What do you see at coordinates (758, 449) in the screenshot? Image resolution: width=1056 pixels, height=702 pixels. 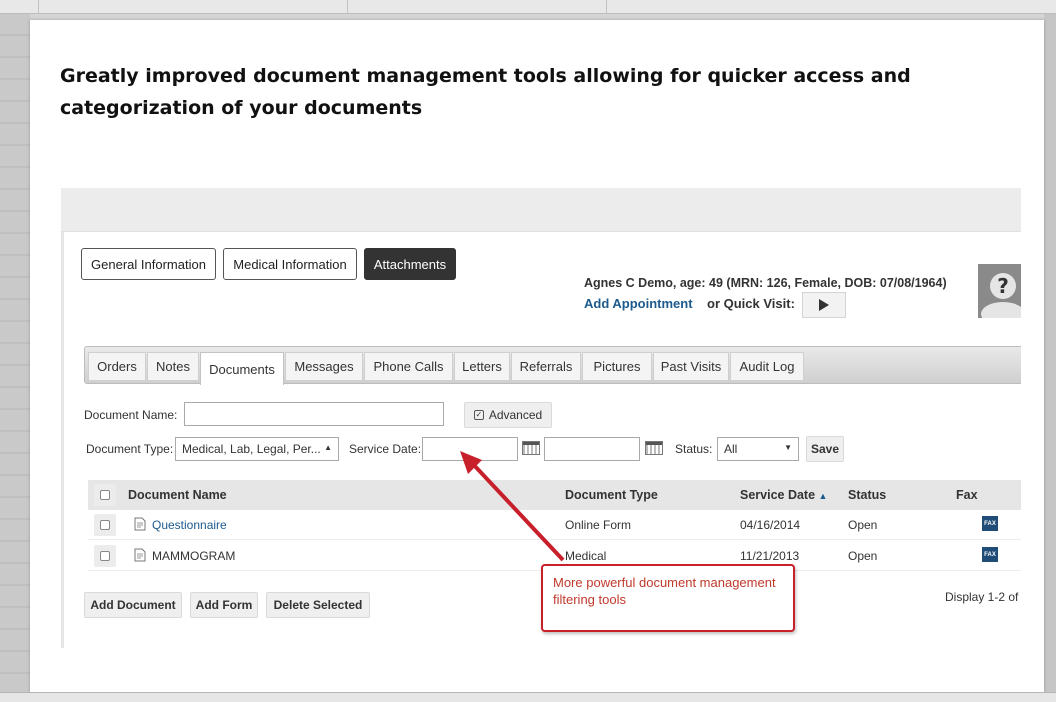 I see `status-select: All ▼` at bounding box center [758, 449].